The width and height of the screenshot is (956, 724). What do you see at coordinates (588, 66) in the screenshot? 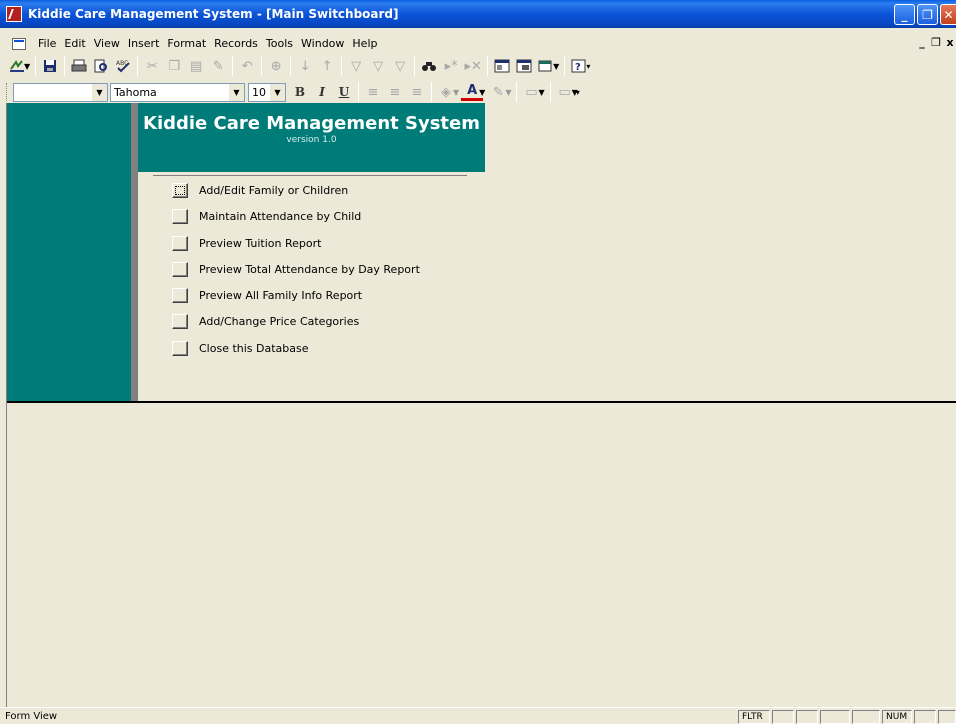
I see `toolbar-options-arrow-icon: ▾` at bounding box center [588, 66].